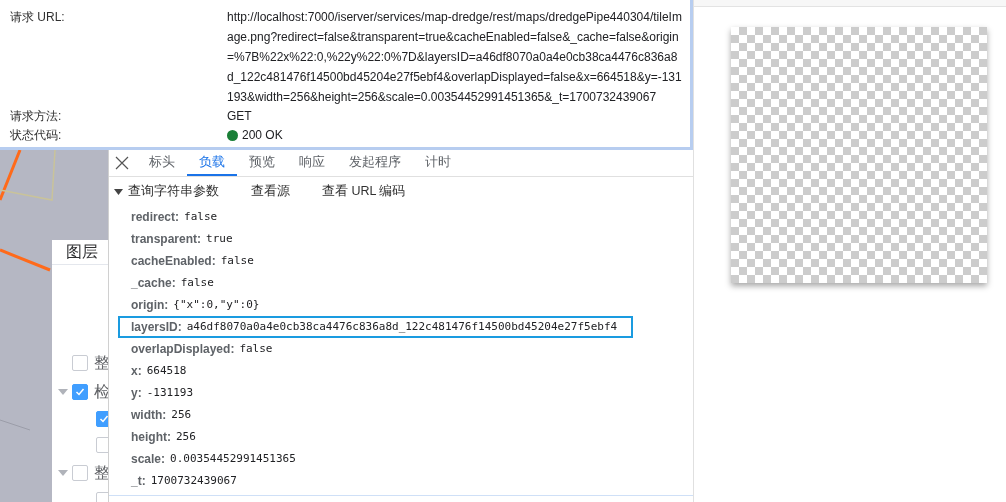 This screenshot has width=1006, height=502. Describe the element at coordinates (454, 57) in the screenshot. I see `detail-value: http://localhost:7000/iserver/services/map-dredge/rest/maps/dredgePipe440304/tileImage.png?redirect=false&transparent=true&cacheEnabled=false&_cache=false&origin=%7B%22x%22:0,%22y%22:0%7D&layersID=a46df8070a0a4e0cb38ca4476c836a8d_122c481476f14500bd45204e27f5ebf4&overlapDisplayed=false&x=664518&y=-131193&width=256&height=256&scale=0.00354452991451365&_t=1700732439067` at that location.